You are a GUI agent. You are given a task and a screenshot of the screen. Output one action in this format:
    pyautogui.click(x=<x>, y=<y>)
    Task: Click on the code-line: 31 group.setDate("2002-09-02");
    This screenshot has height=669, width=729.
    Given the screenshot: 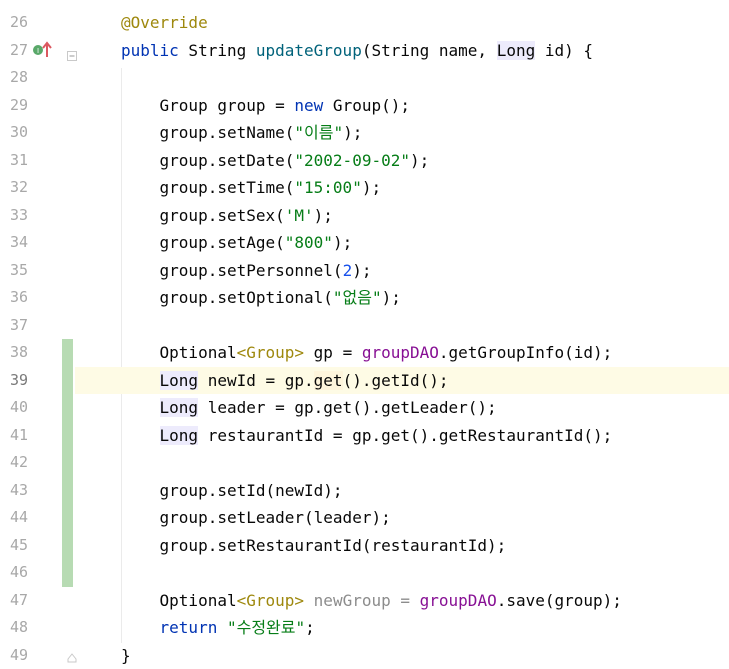 What is the action you would take?
    pyautogui.click(x=364, y=161)
    